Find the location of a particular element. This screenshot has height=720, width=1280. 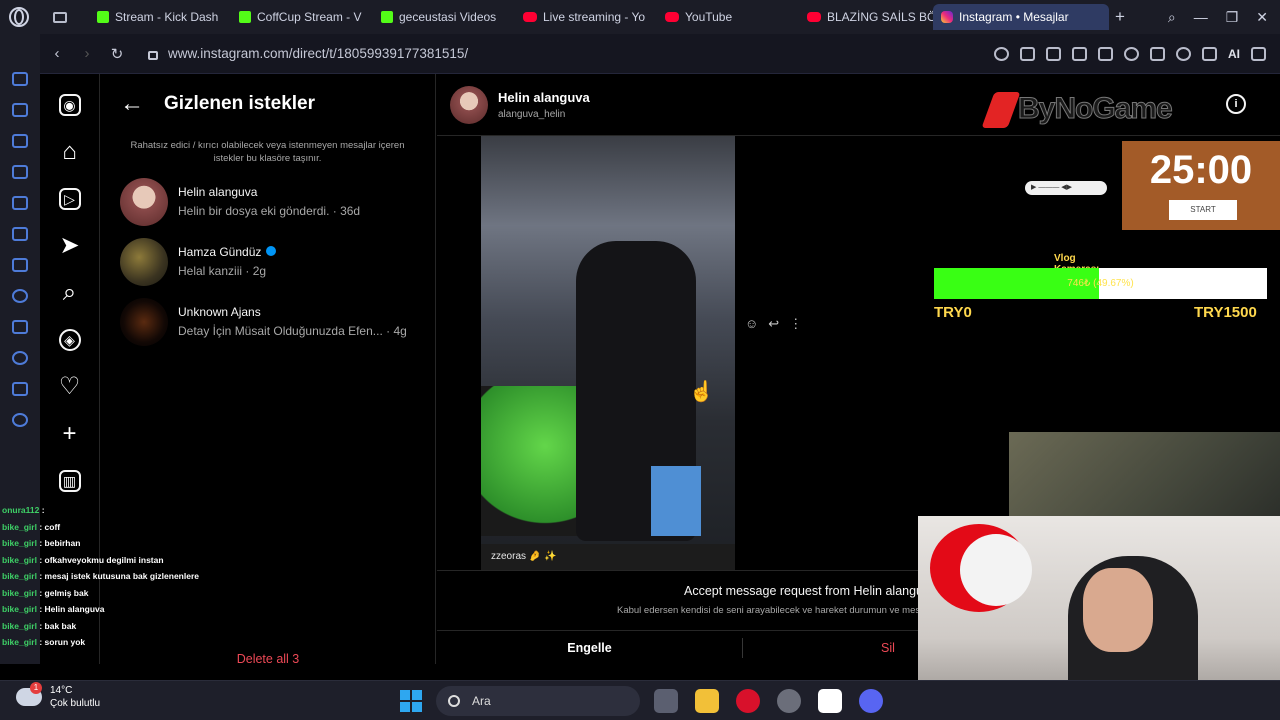

panel-header: ← Gizlenen istekler is located at coordinates (267, 104).